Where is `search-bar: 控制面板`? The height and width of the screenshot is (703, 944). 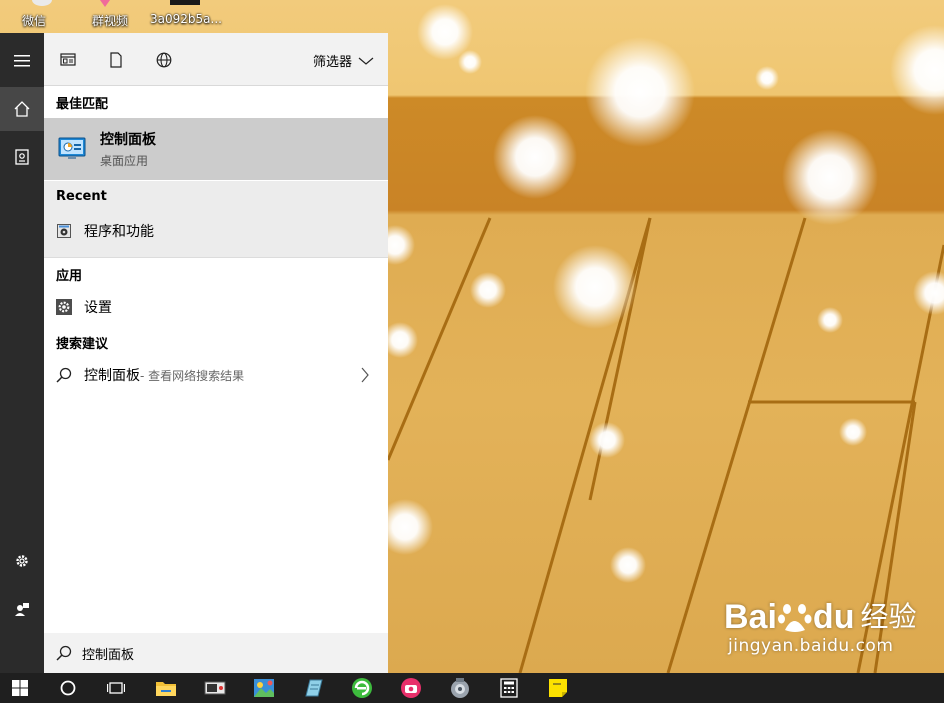 search-bar: 控制面板 is located at coordinates (216, 653).